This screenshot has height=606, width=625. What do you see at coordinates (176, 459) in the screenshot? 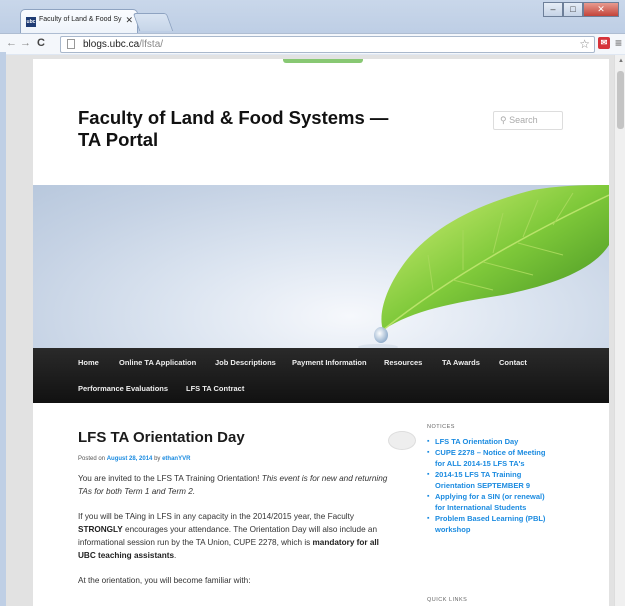
I see `post-author-link: ethanYVR` at bounding box center [176, 459].